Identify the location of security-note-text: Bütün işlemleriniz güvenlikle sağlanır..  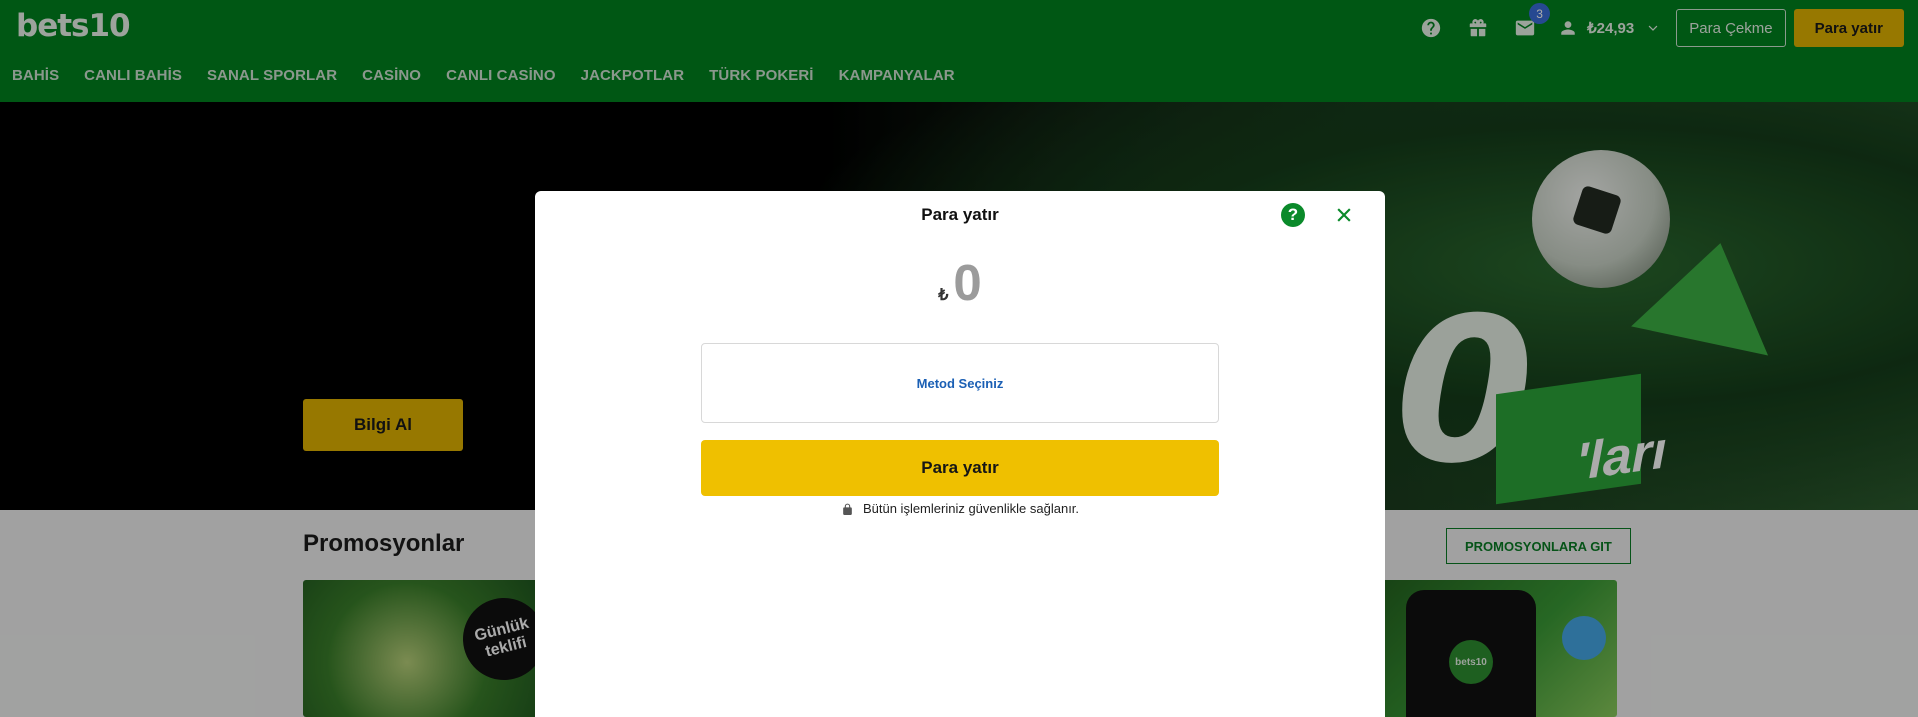
(971, 508).